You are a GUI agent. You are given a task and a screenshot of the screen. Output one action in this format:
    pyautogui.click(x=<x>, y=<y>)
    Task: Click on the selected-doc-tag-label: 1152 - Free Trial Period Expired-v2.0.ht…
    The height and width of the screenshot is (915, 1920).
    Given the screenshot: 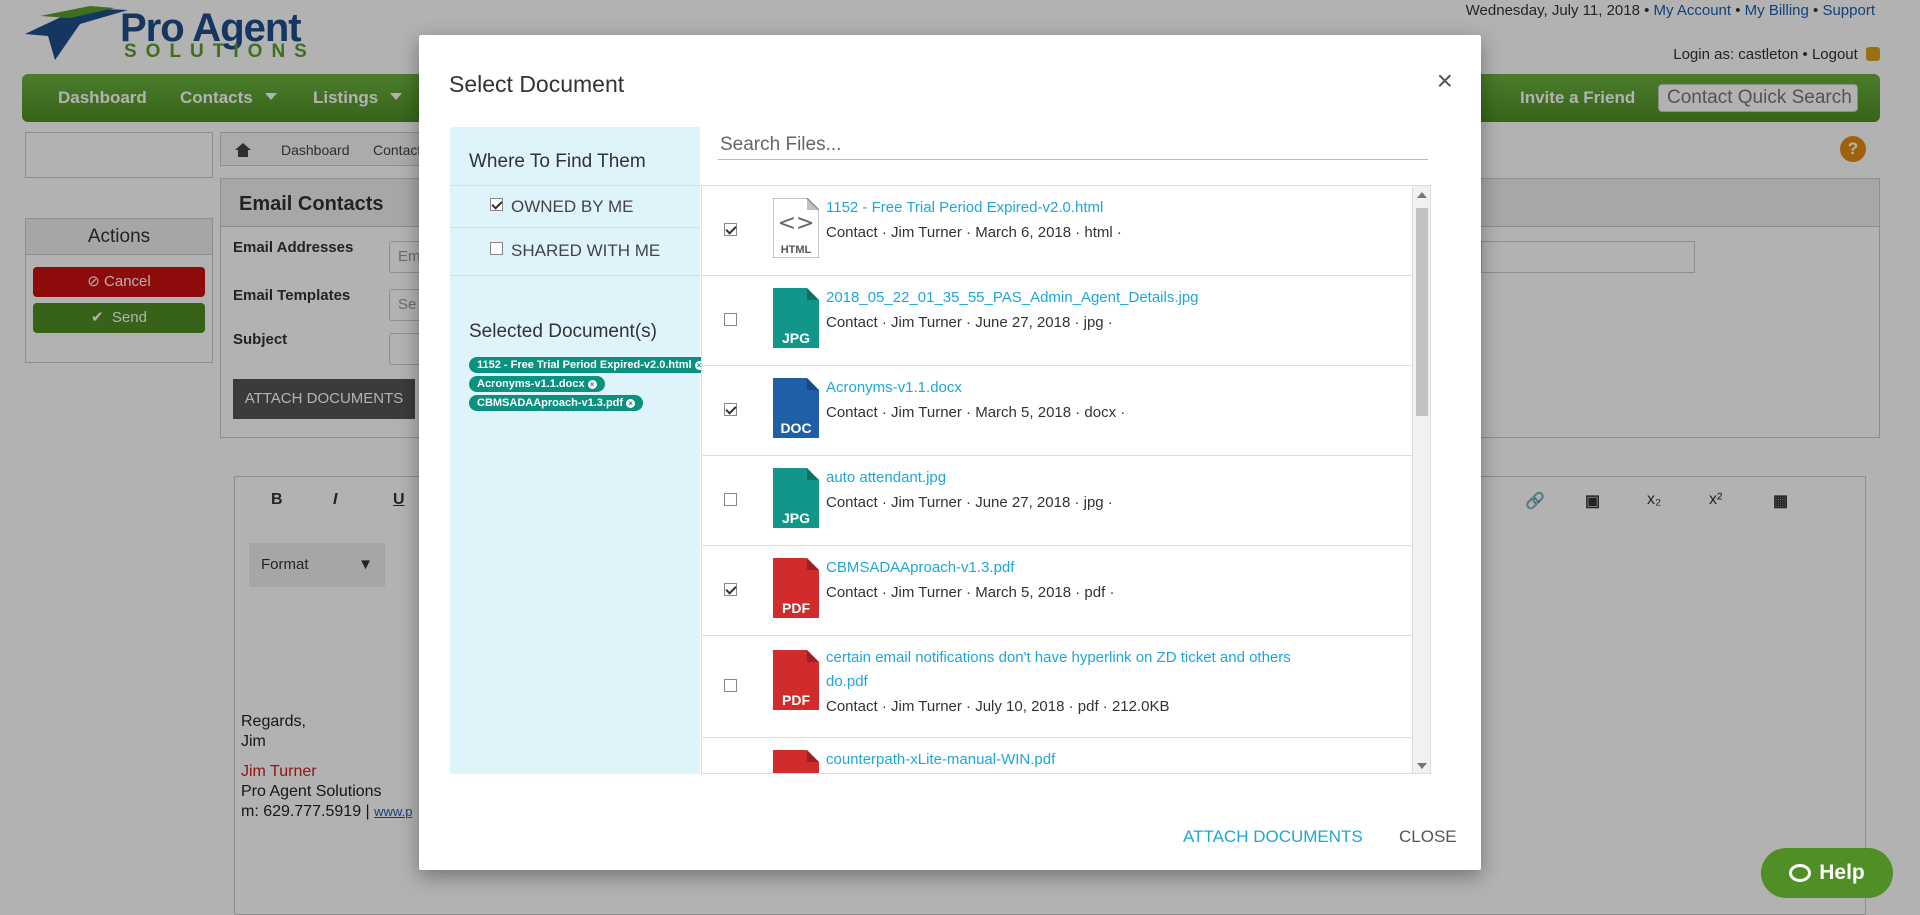 What is the action you would take?
    pyautogui.click(x=584, y=365)
    